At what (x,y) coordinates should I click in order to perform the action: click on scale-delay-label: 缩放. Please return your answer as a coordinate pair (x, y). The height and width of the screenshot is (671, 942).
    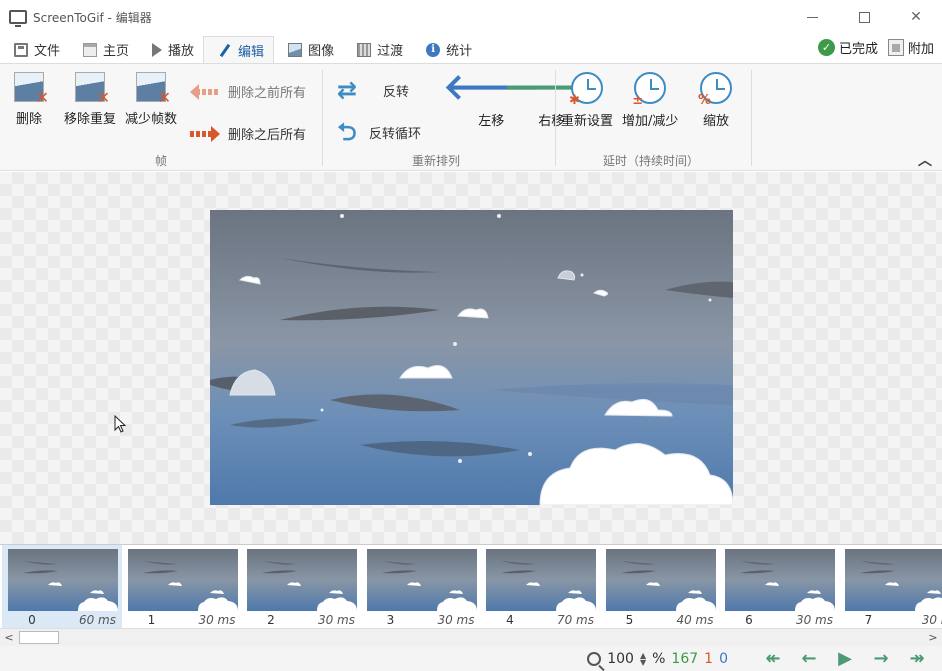
    Looking at the image, I should click on (715, 121).